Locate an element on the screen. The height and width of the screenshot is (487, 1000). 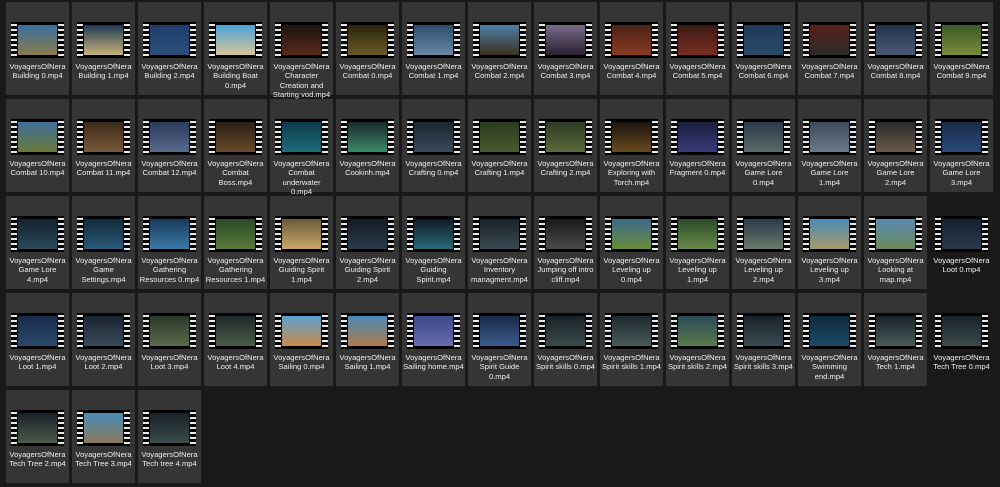
video-file-item: VoyagersOfNera Game Lore 3.mp4 is located at coordinates (961, 145).